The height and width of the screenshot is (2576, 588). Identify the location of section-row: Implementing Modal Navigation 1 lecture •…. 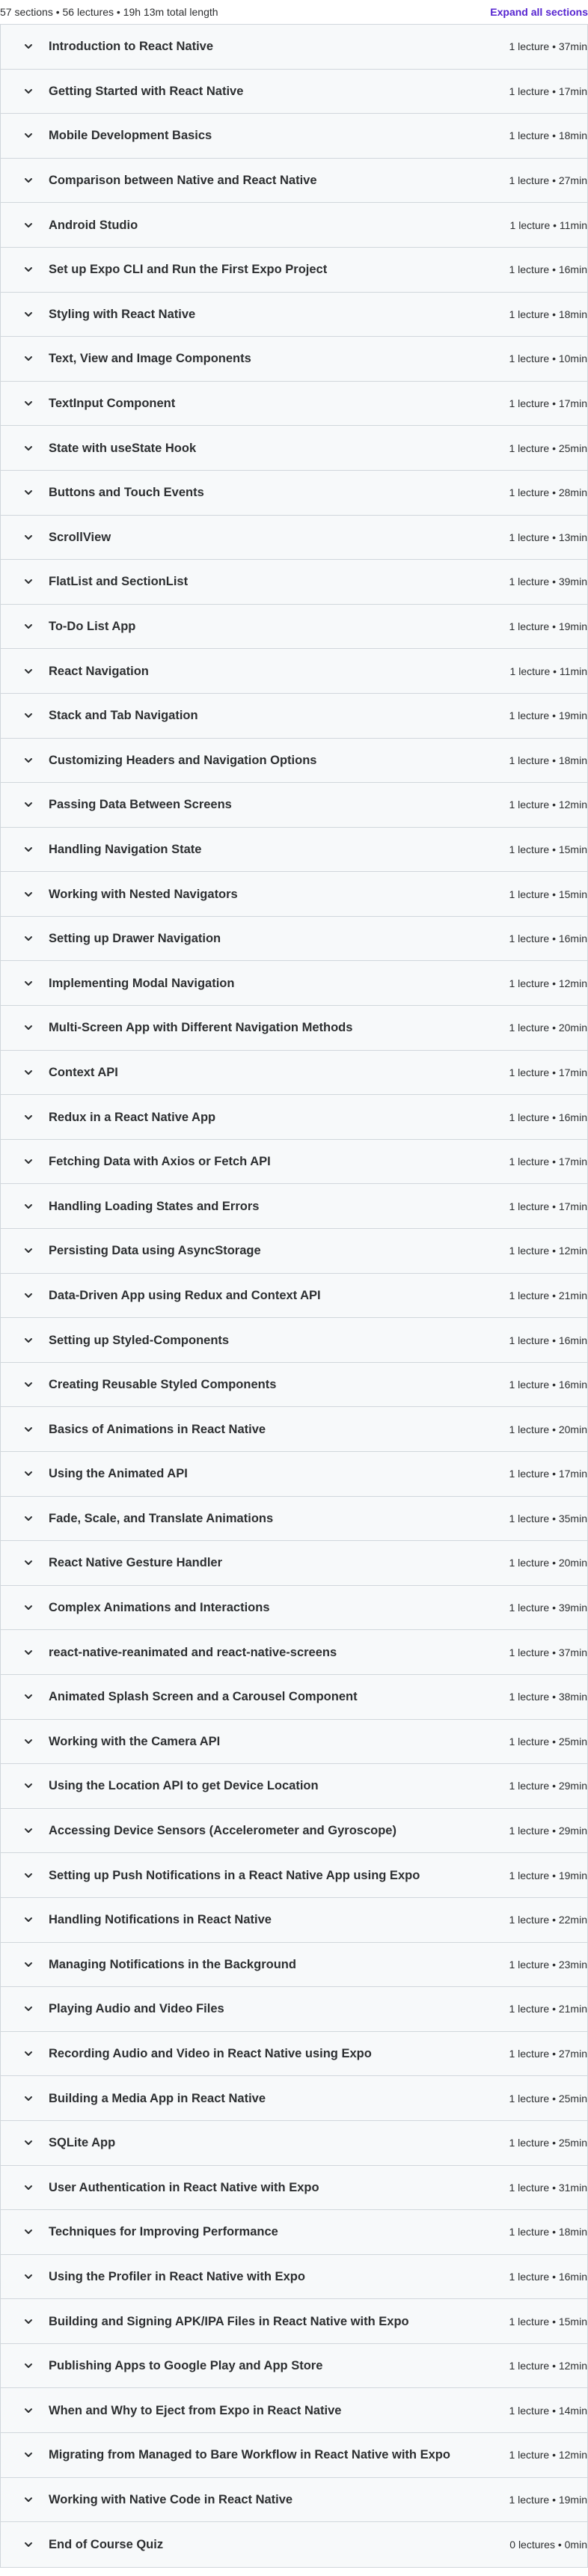
(294, 984).